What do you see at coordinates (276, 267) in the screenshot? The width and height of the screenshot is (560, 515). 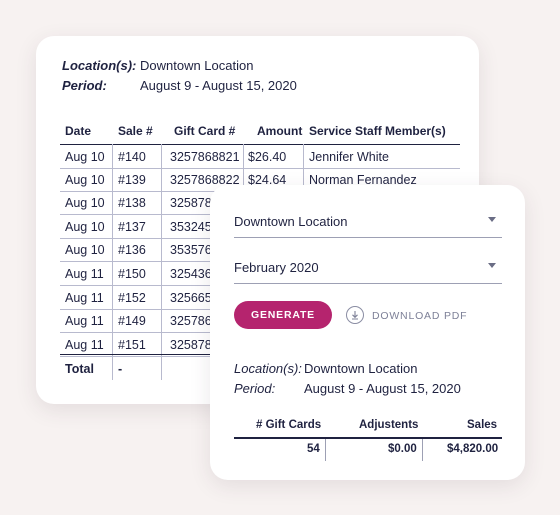 I see `month-select-value: February 2020` at bounding box center [276, 267].